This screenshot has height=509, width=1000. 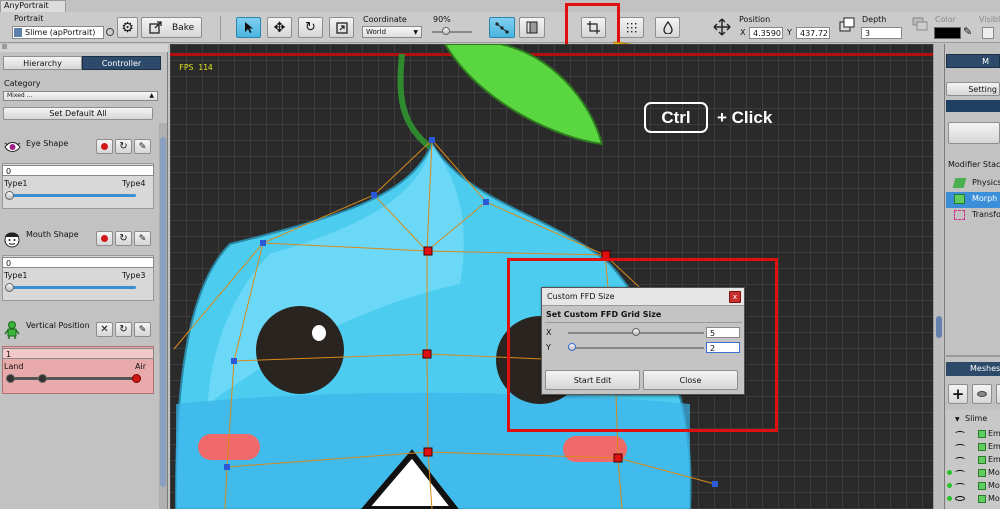 What do you see at coordinates (134, 275) in the screenshot?
I see `range-max-label: Type3` at bounding box center [134, 275].